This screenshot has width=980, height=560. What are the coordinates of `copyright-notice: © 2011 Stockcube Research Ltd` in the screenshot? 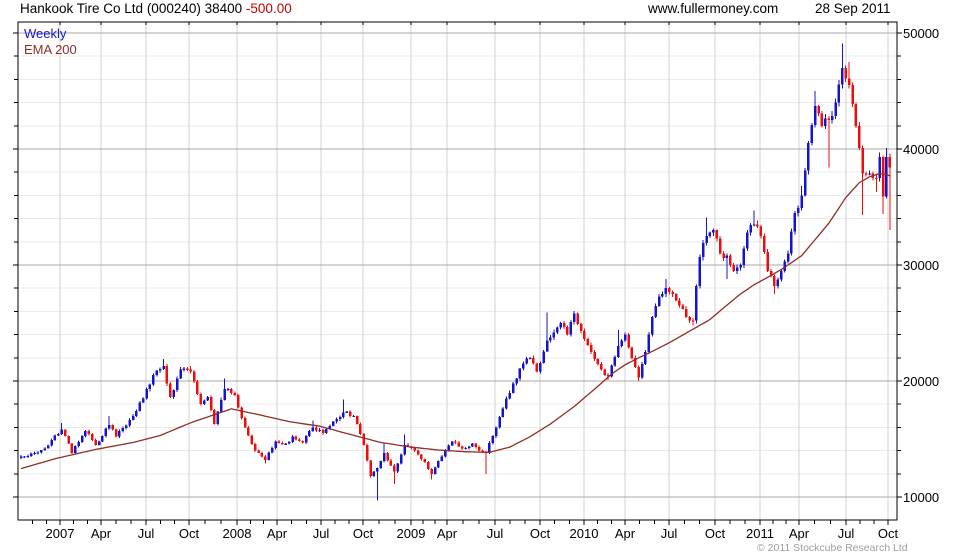 It's located at (832, 548).